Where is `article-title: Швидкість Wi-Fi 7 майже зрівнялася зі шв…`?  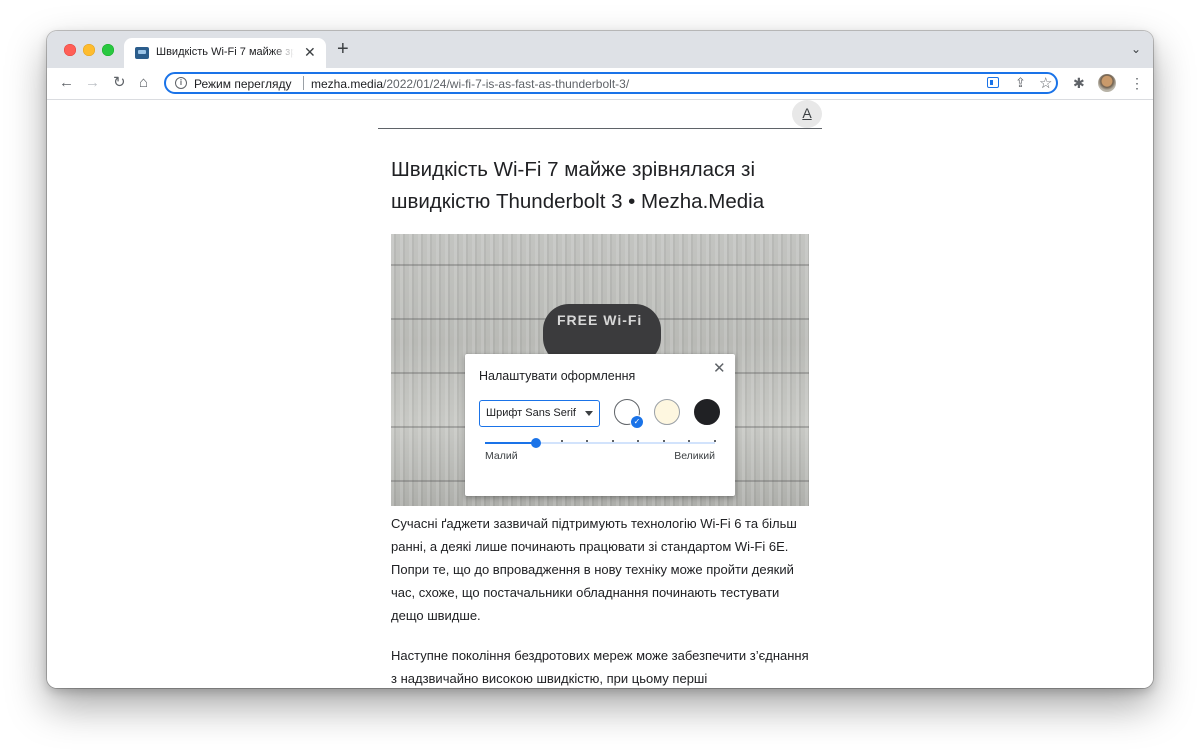
article-title: Швидкість Wi-Fi 7 майже зрівнялася зі шв… is located at coordinates (578, 185).